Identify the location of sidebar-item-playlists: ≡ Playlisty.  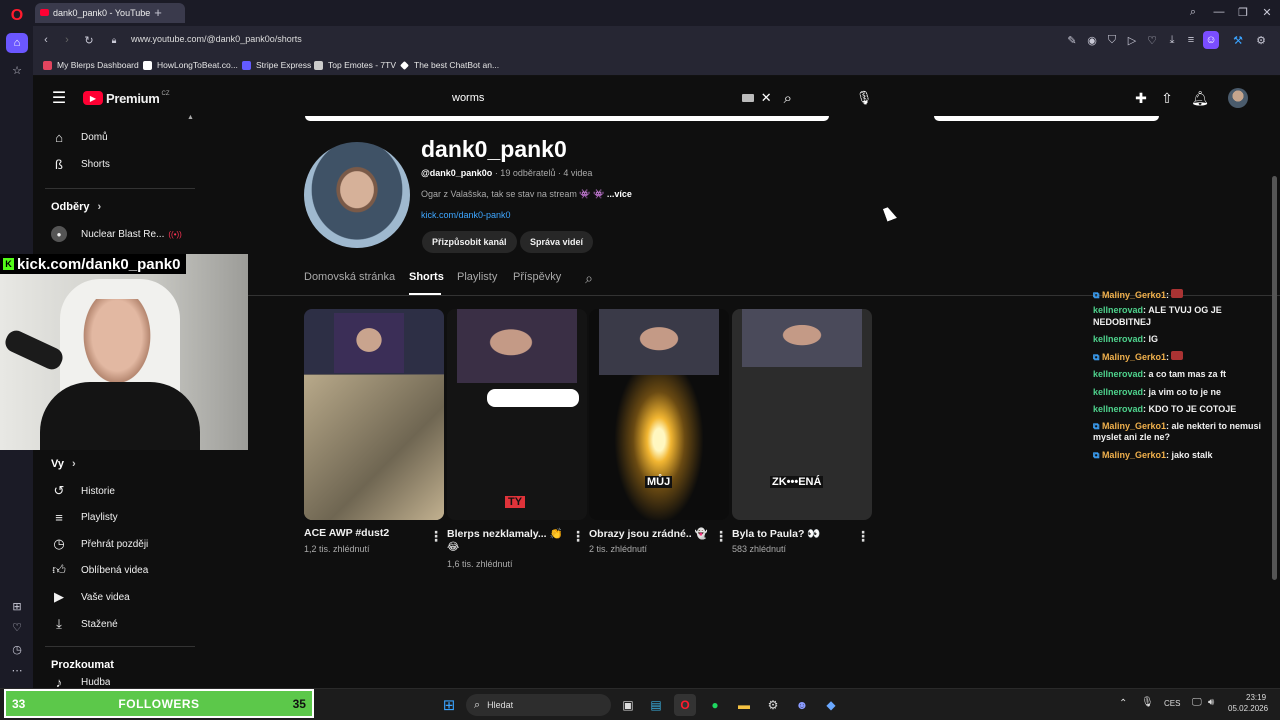
(84, 517).